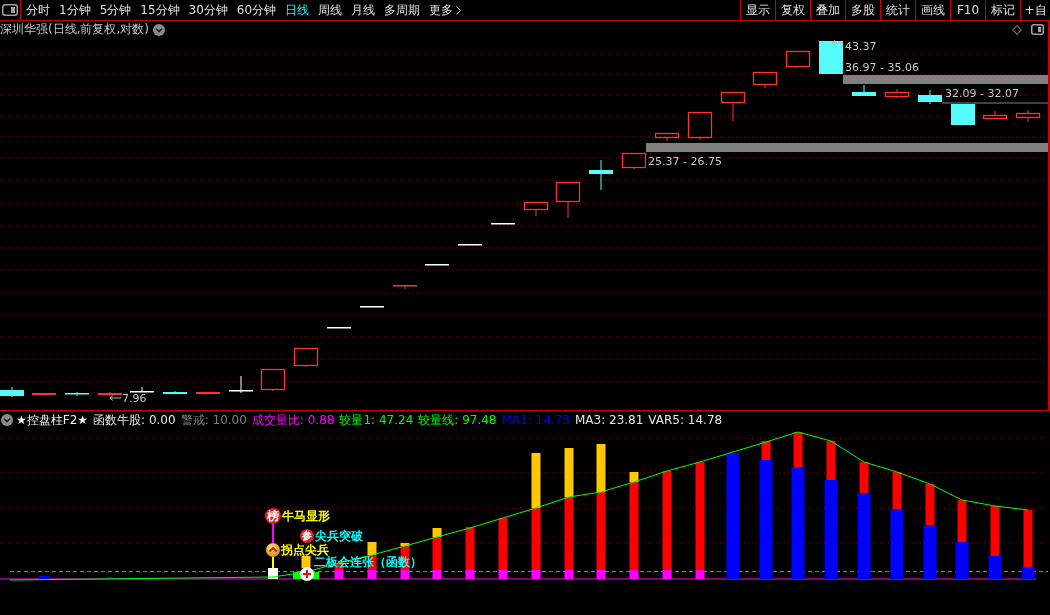  Describe the element at coordinates (827, 10) in the screenshot. I see `toolbar-button: 叠加` at that location.